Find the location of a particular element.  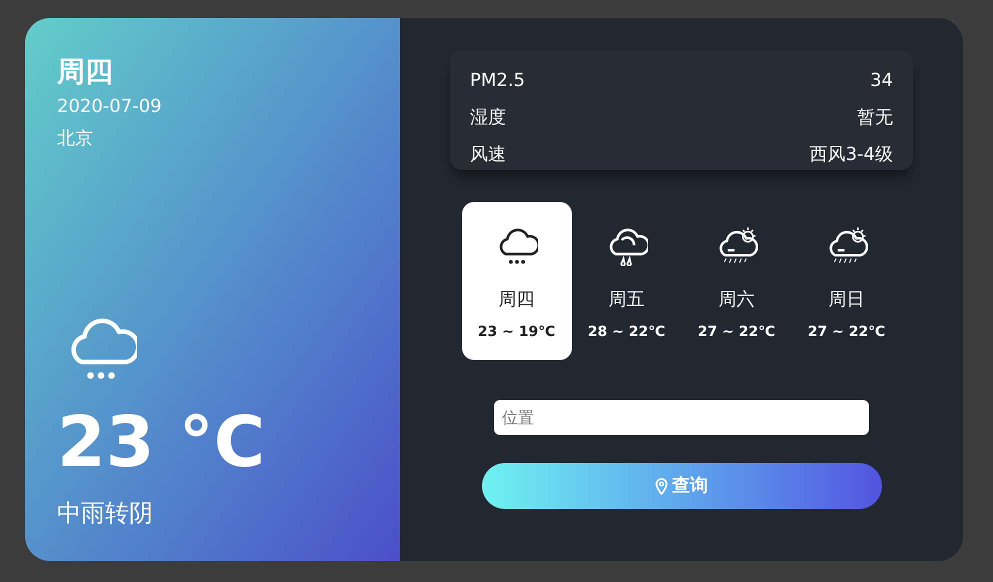

detail-value: 34 is located at coordinates (881, 81).